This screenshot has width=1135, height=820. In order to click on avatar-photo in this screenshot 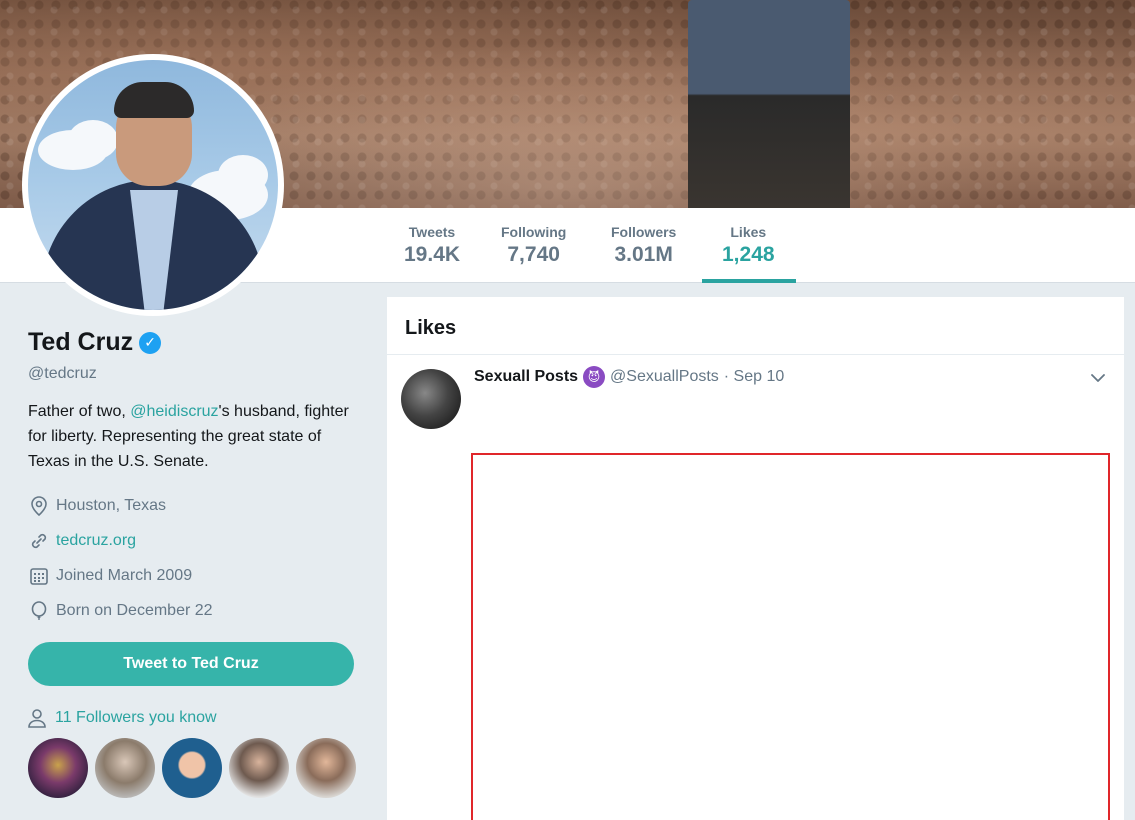, I will do `click(153, 185)`.